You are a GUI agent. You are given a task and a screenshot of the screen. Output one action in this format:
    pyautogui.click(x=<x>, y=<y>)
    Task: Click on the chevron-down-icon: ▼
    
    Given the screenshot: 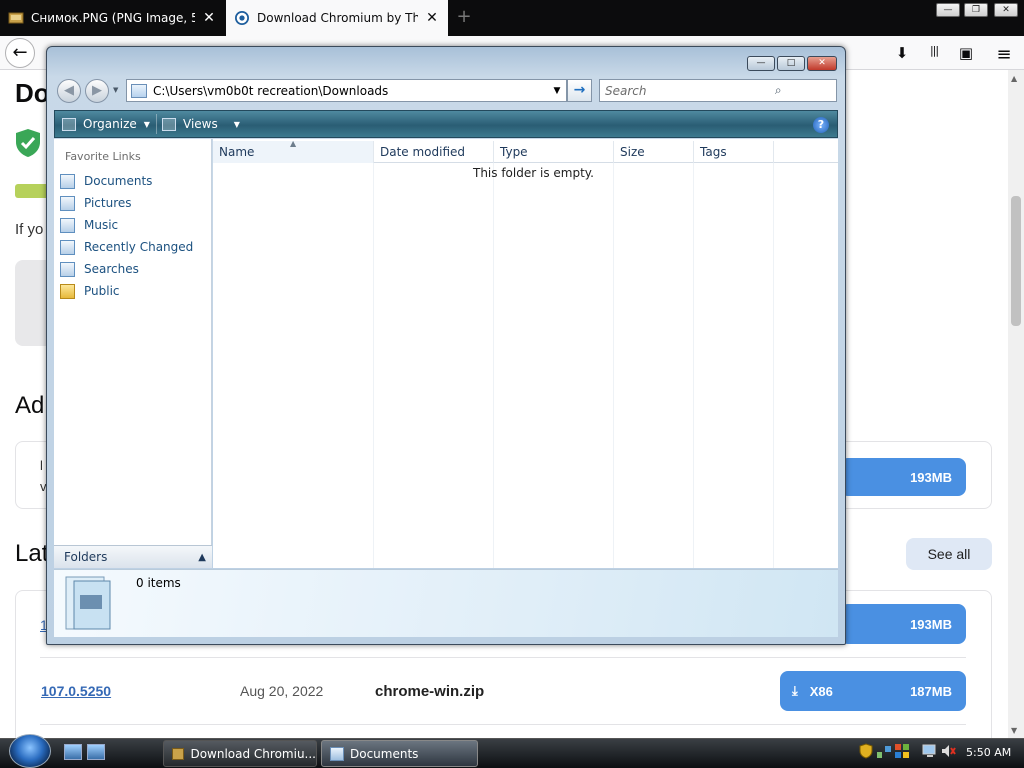 What is the action you would take?
    pyautogui.click(x=557, y=91)
    